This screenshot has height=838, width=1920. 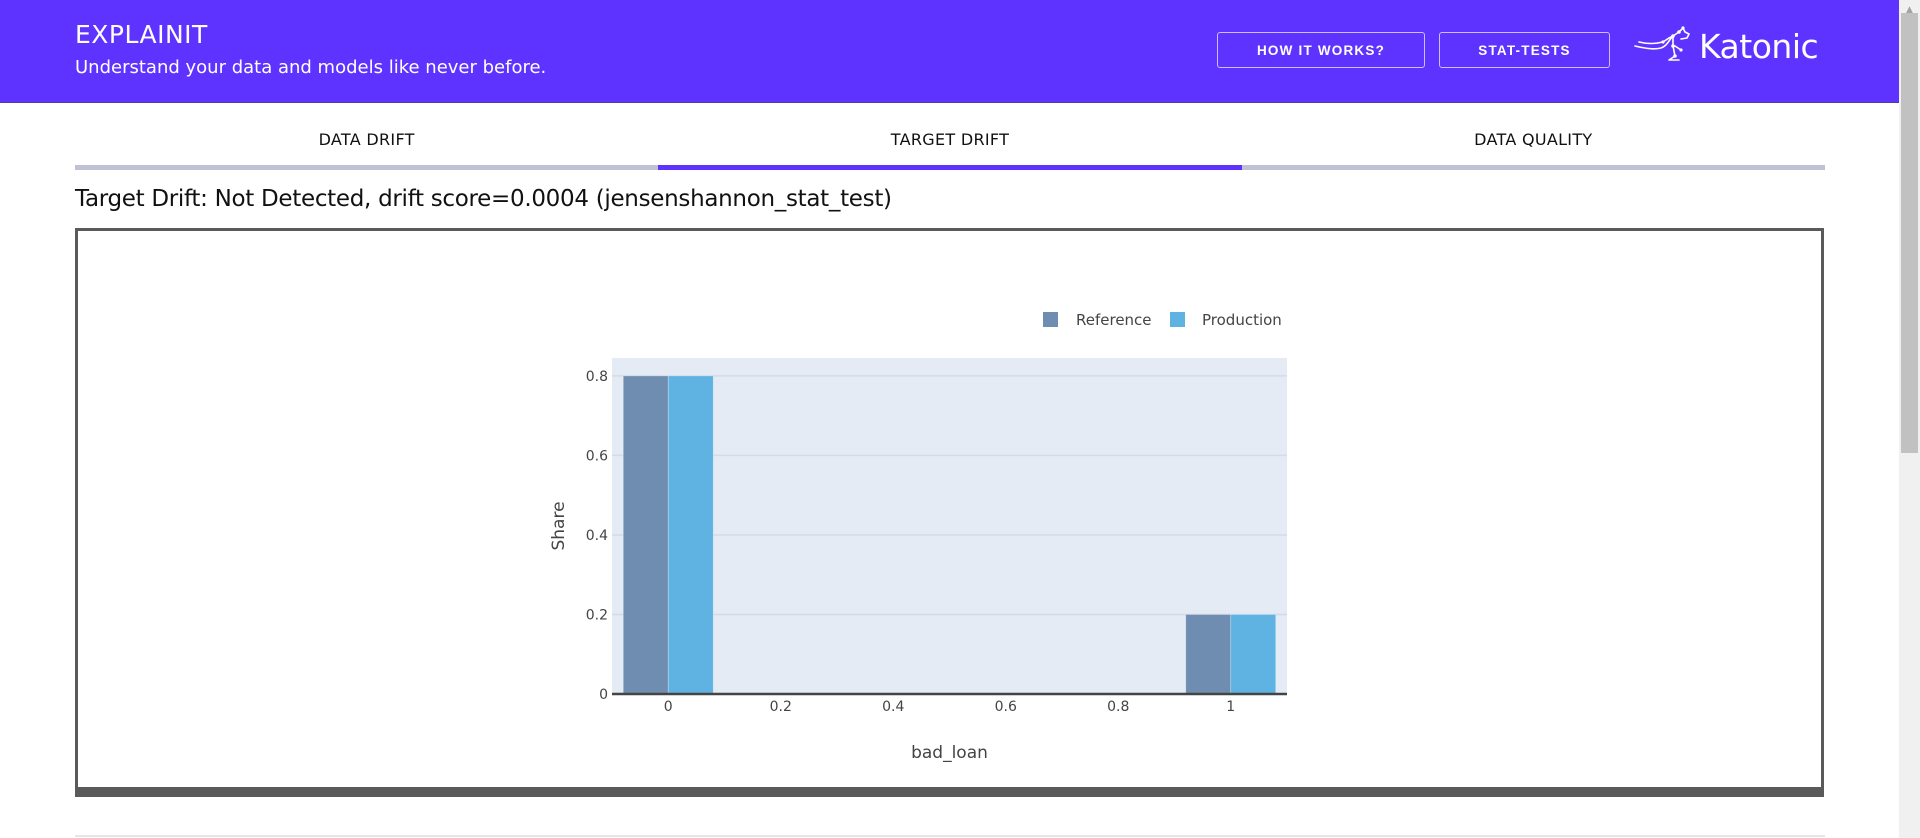 I want to click on x-tick-label: 0.4, so click(x=893, y=707).